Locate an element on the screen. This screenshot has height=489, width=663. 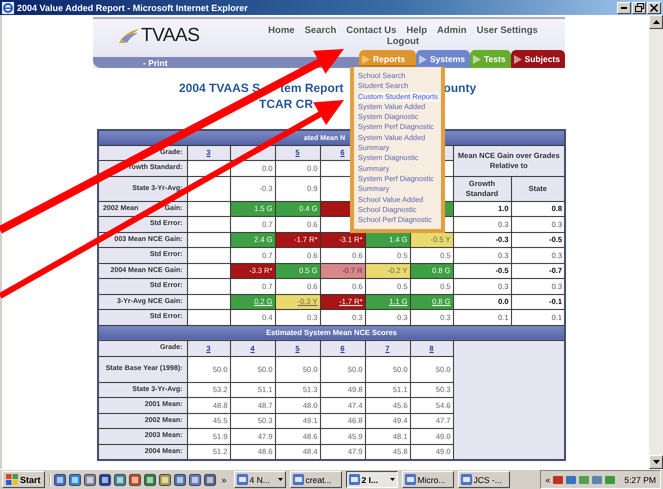
scroll-down-button is located at coordinates (656, 462).